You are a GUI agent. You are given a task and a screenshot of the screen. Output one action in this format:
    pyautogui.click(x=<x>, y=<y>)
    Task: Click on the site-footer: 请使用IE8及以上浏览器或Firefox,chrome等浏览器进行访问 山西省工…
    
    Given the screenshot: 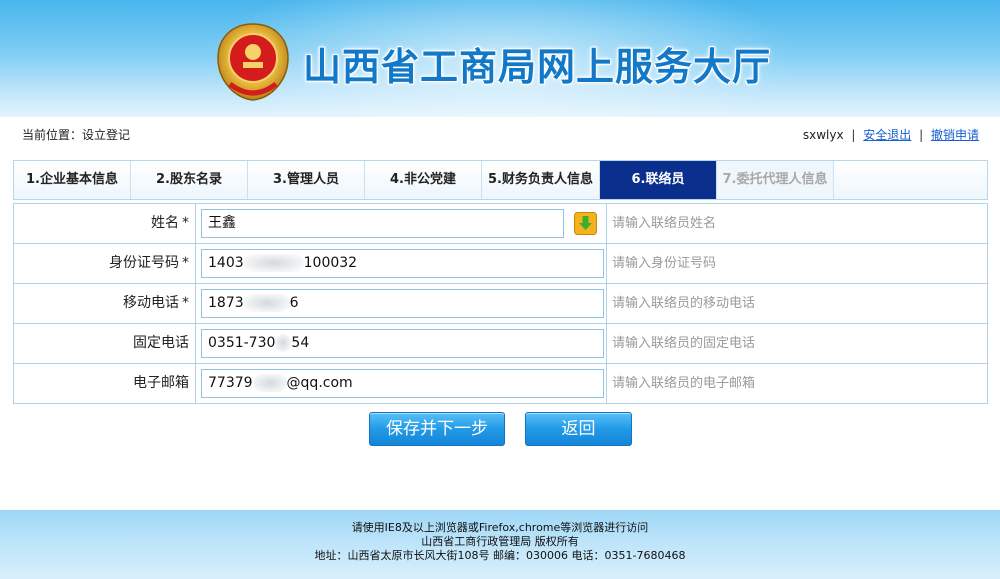 What is the action you would take?
    pyautogui.click(x=500, y=544)
    